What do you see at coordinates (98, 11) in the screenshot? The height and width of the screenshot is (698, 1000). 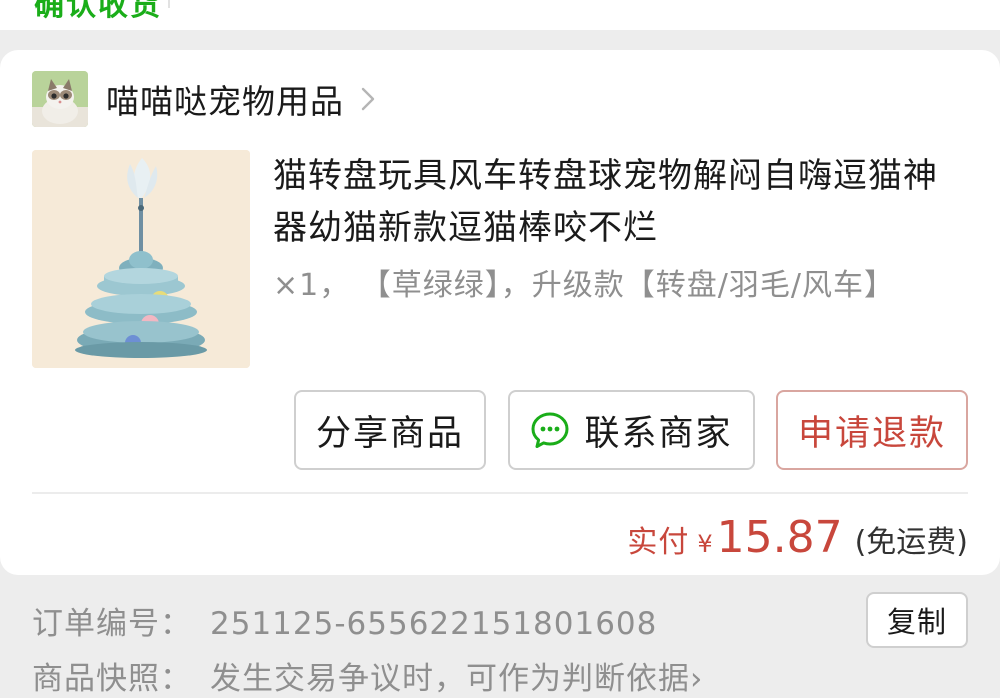 I see `previous-section-text: 确认收货` at bounding box center [98, 11].